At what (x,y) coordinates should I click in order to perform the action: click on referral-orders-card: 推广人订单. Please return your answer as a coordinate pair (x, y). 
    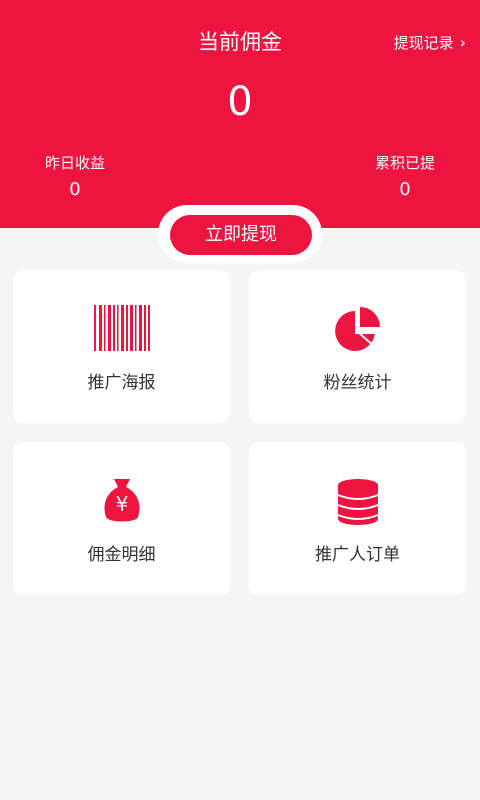
    Looking at the image, I should click on (357, 518).